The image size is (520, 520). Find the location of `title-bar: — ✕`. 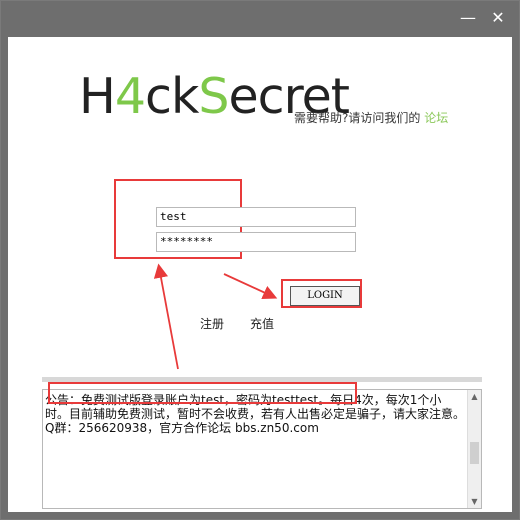

title-bar: — ✕ is located at coordinates (260, 19).